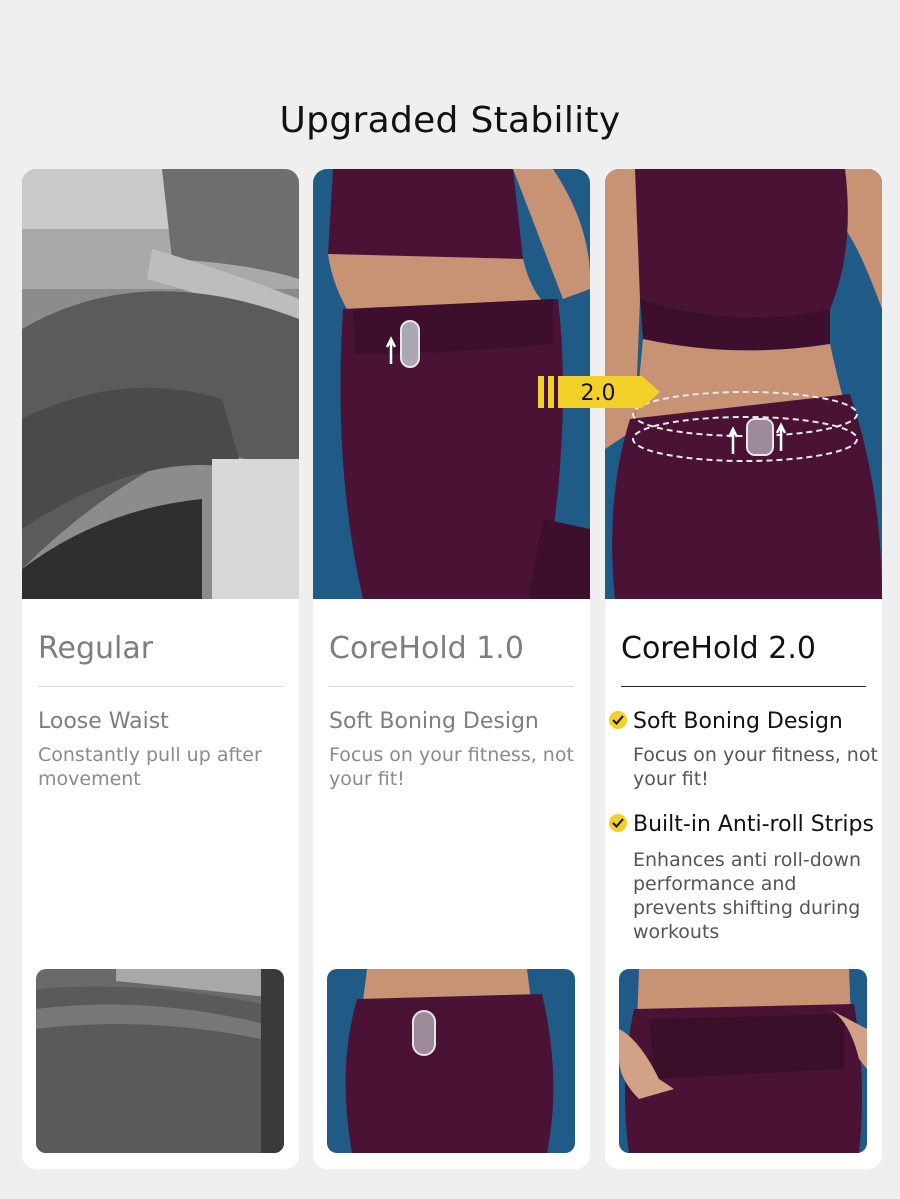 Image resolution: width=900 pixels, height=1199 pixels. I want to click on regular-waist-thumbnail, so click(160, 1061).